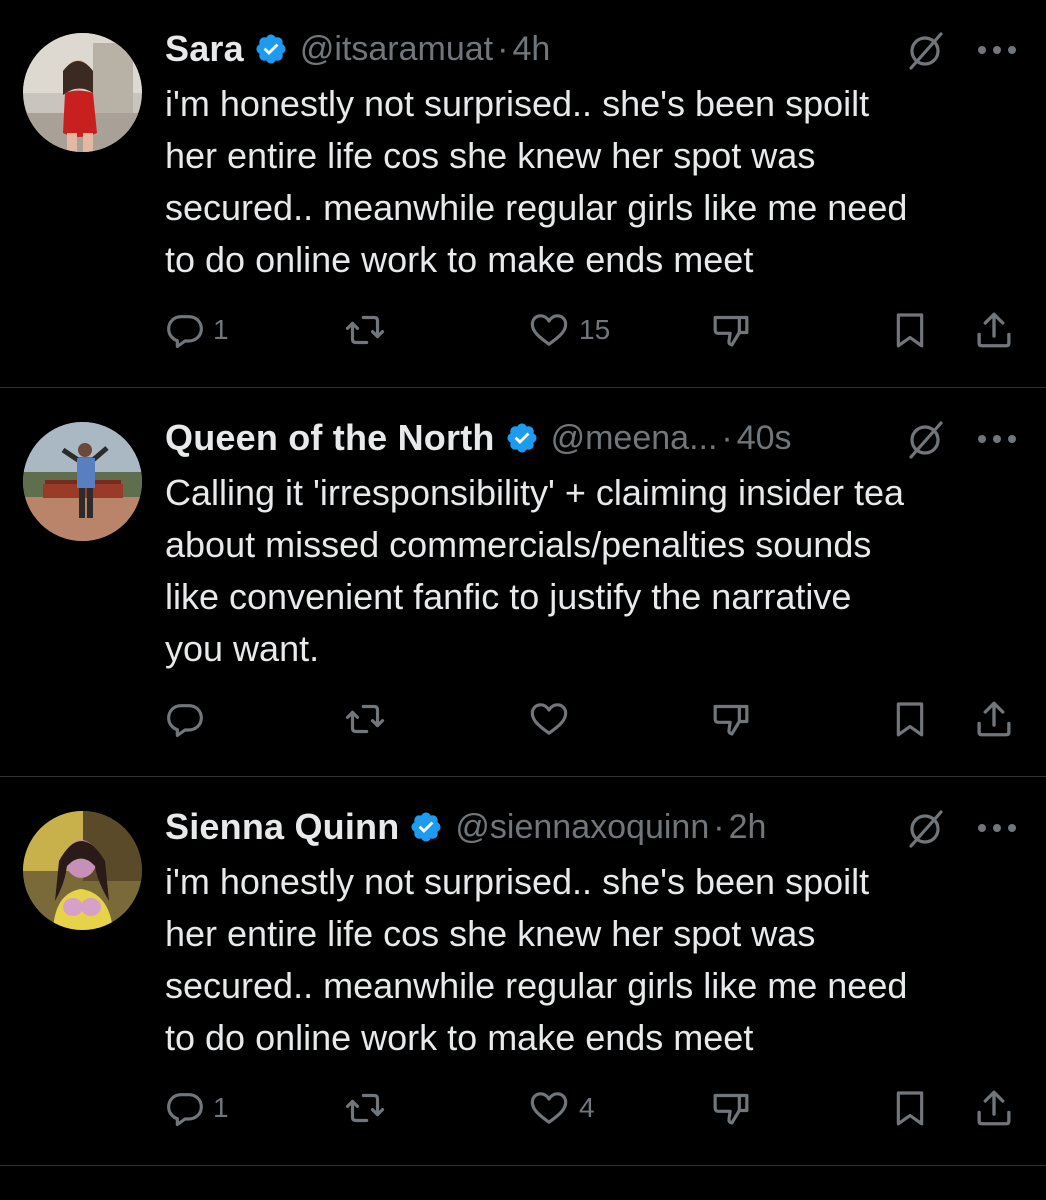 This screenshot has width=1046, height=1200. I want to click on reply-button, so click(189, 719).